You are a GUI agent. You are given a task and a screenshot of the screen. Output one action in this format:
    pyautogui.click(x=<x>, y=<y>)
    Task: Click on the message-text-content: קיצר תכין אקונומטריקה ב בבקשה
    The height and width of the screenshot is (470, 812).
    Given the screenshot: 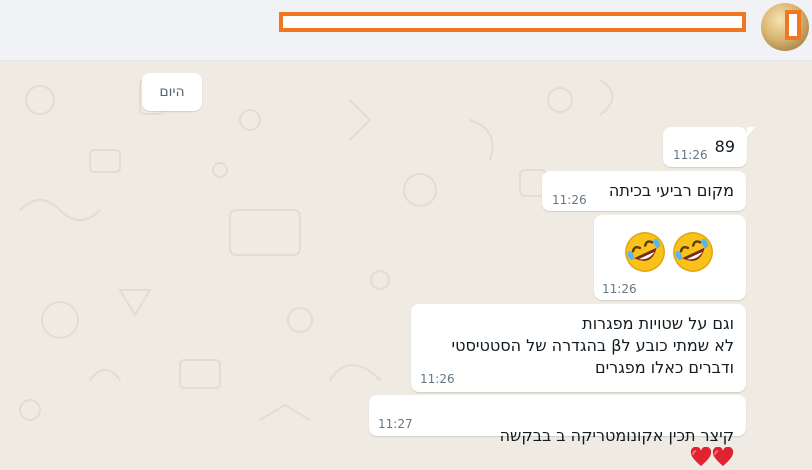 What is the action you would take?
    pyautogui.click(x=616, y=435)
    